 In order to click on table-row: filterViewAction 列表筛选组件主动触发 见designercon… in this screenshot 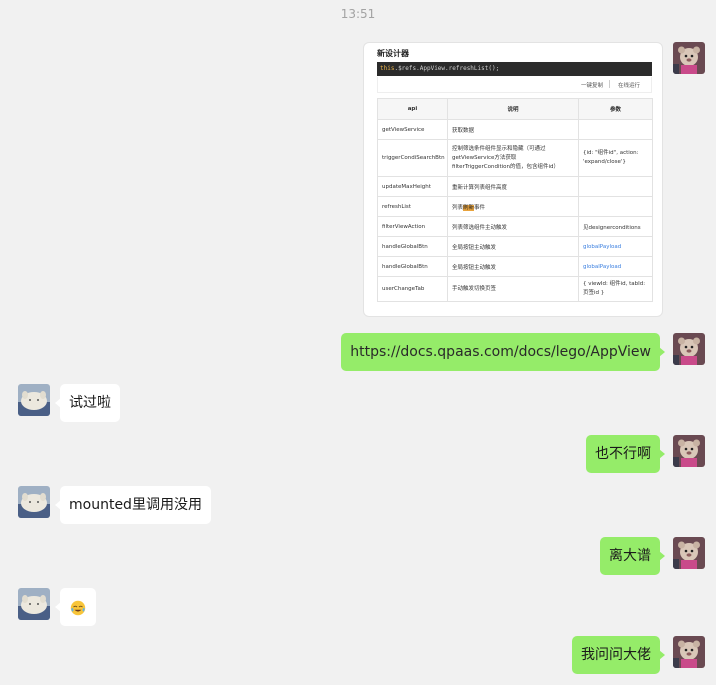, I will do `click(515, 226)`.